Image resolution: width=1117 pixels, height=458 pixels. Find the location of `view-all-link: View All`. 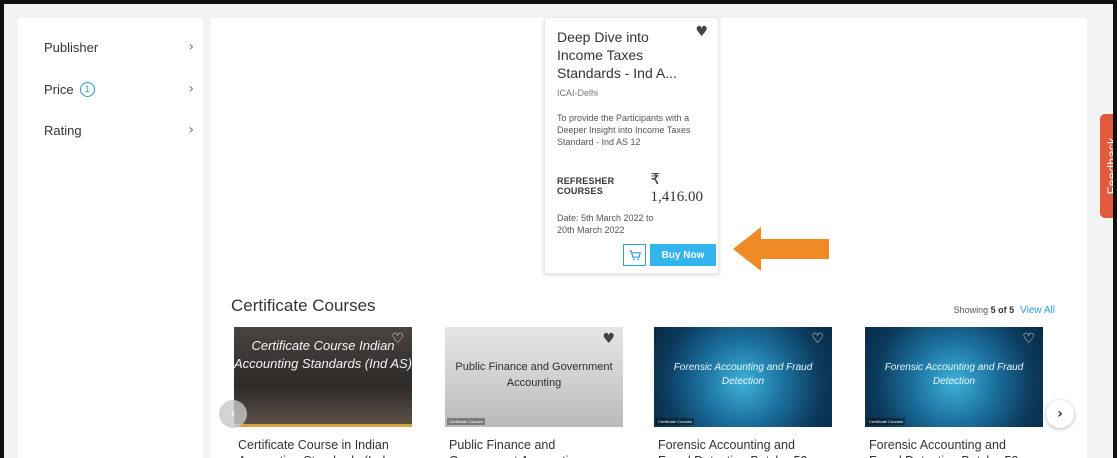

view-all-link: View All is located at coordinates (1037, 310).